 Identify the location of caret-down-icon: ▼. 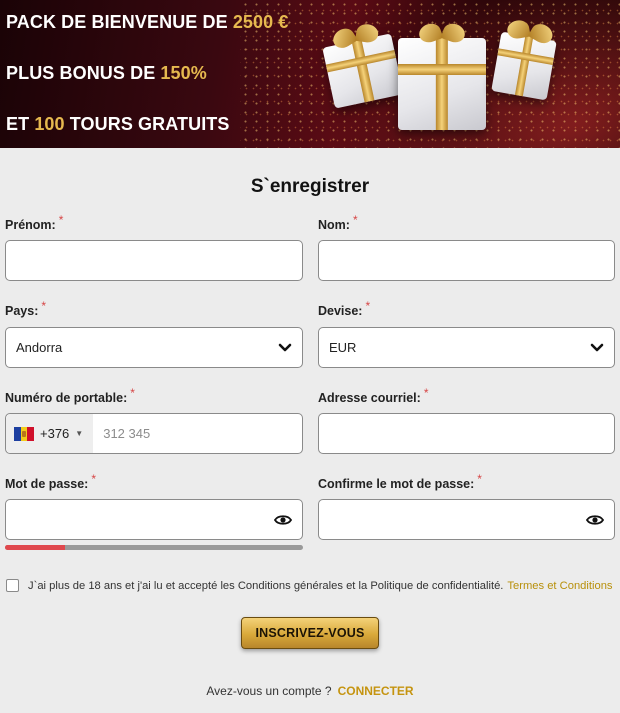
(79, 433).